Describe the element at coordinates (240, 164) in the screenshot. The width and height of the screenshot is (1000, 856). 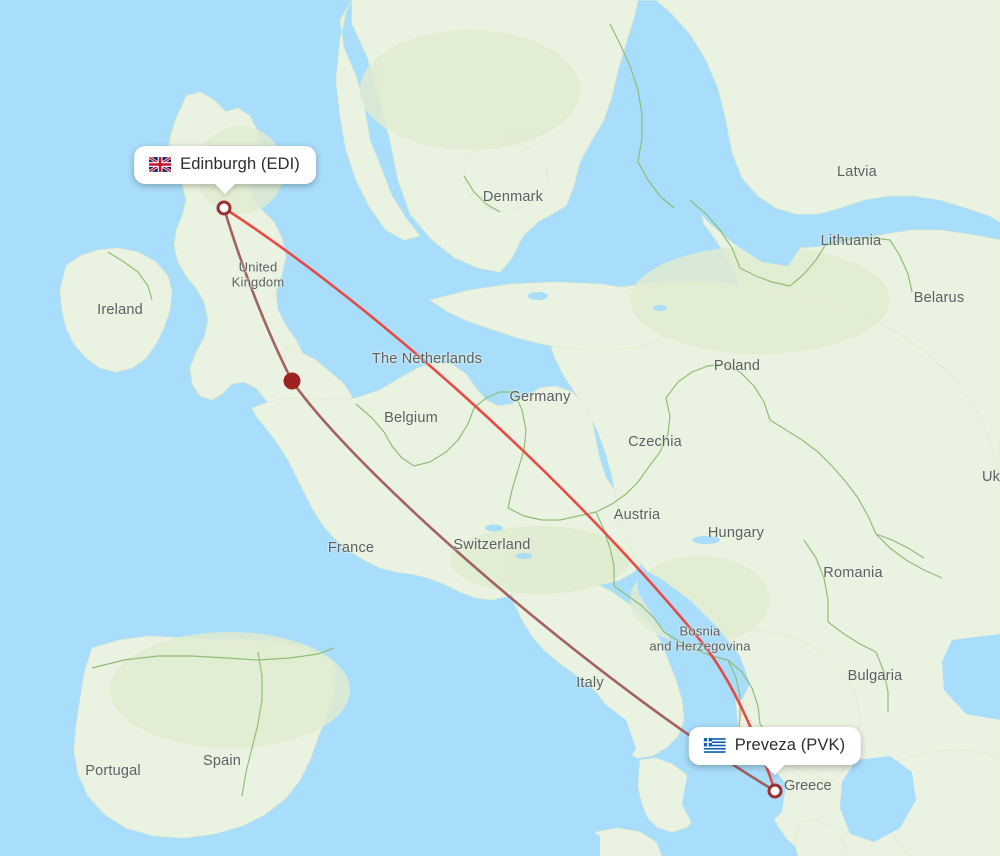
I see `airport-callout-label: Edinburgh (EDI)` at that location.